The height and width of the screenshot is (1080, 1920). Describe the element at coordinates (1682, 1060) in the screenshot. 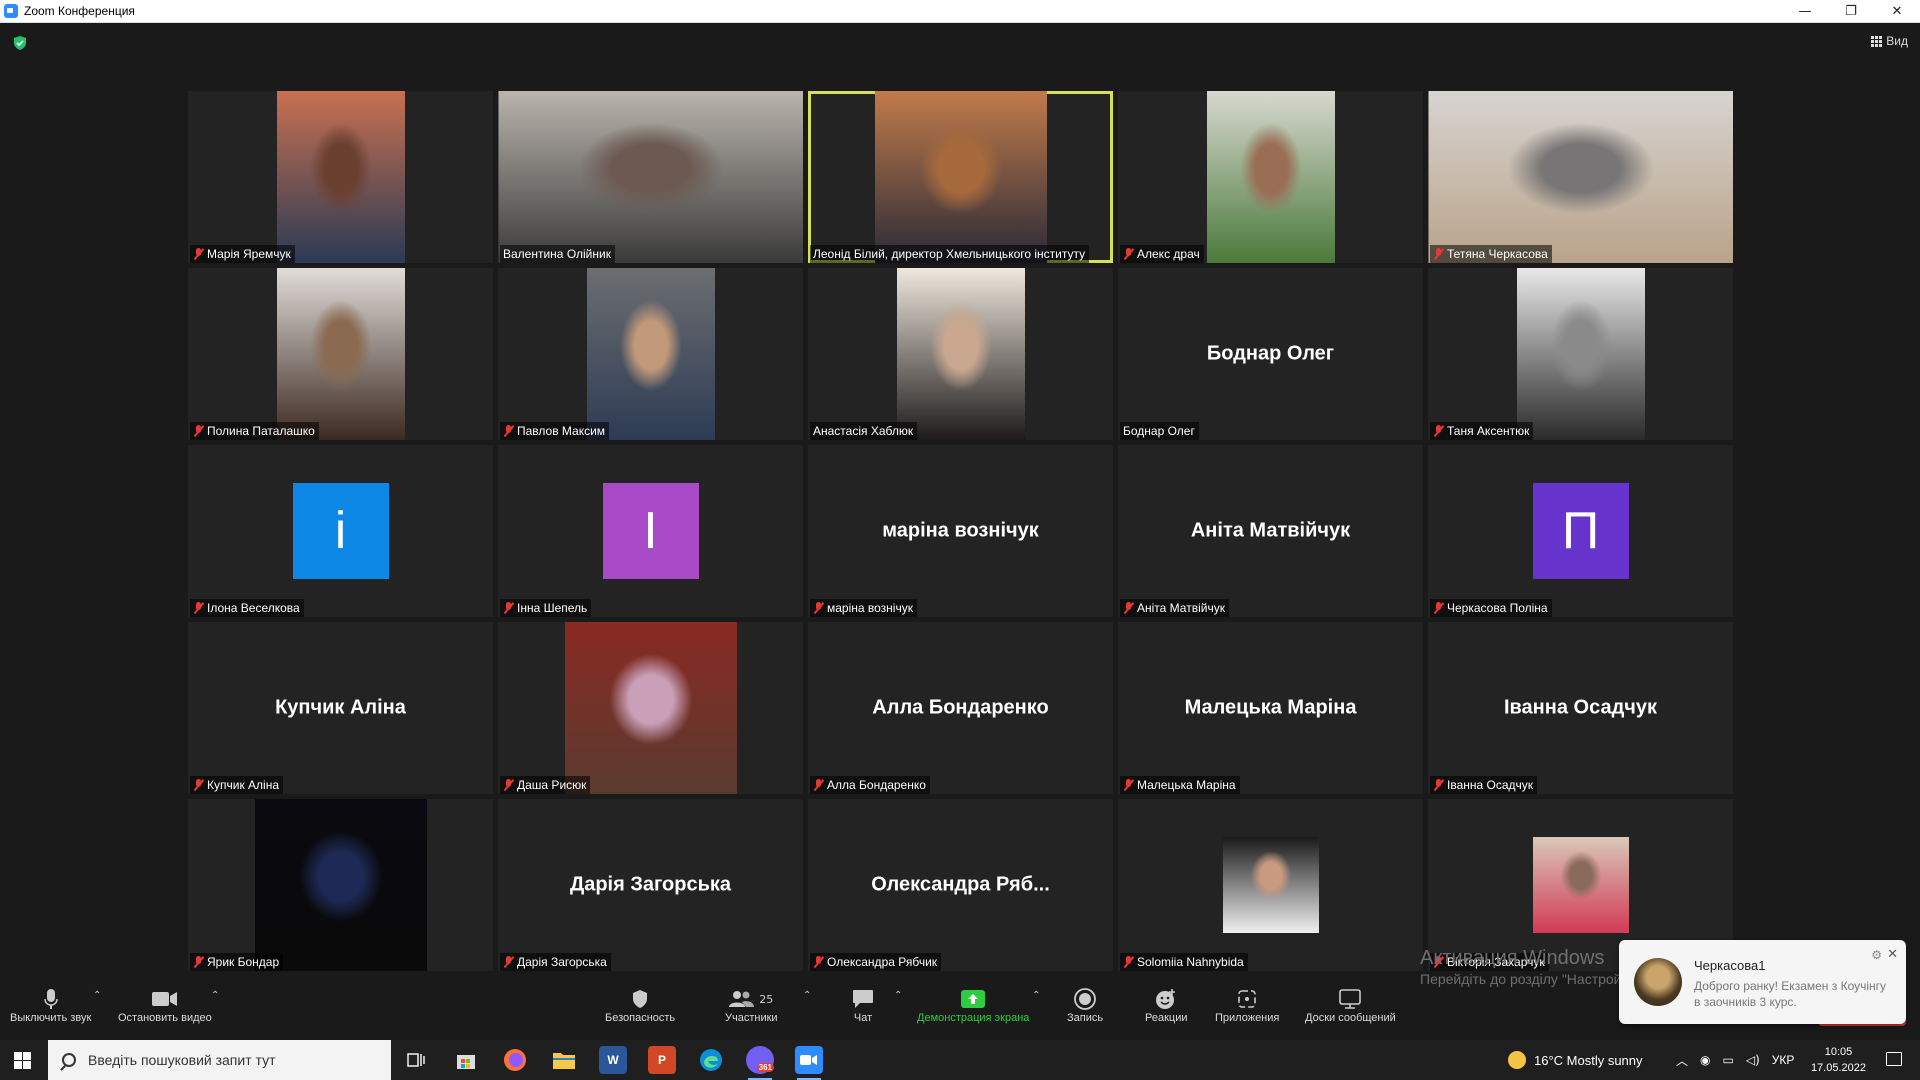

I see `tray-expand-chevron-icon: ︿` at that location.